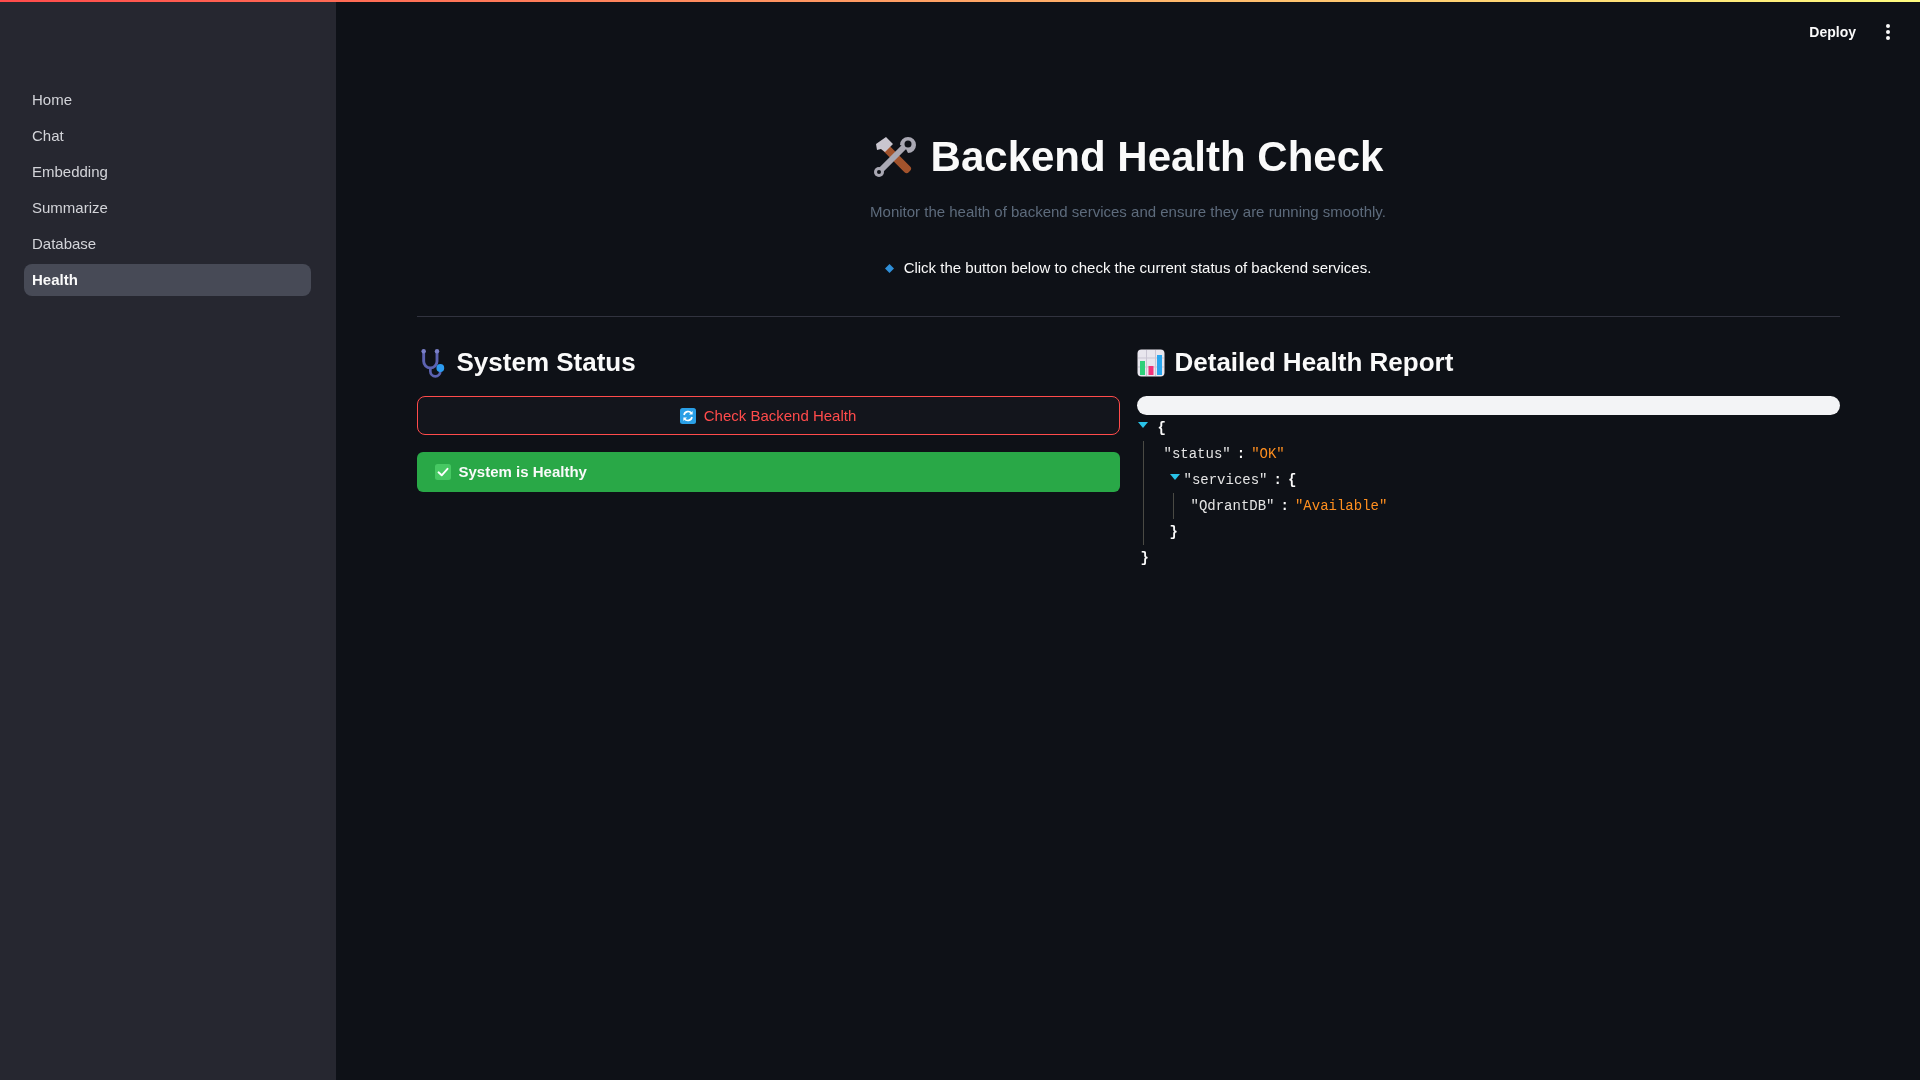 The image size is (1920, 1080). What do you see at coordinates (167, 208) in the screenshot?
I see `nav-link: Summarize` at bounding box center [167, 208].